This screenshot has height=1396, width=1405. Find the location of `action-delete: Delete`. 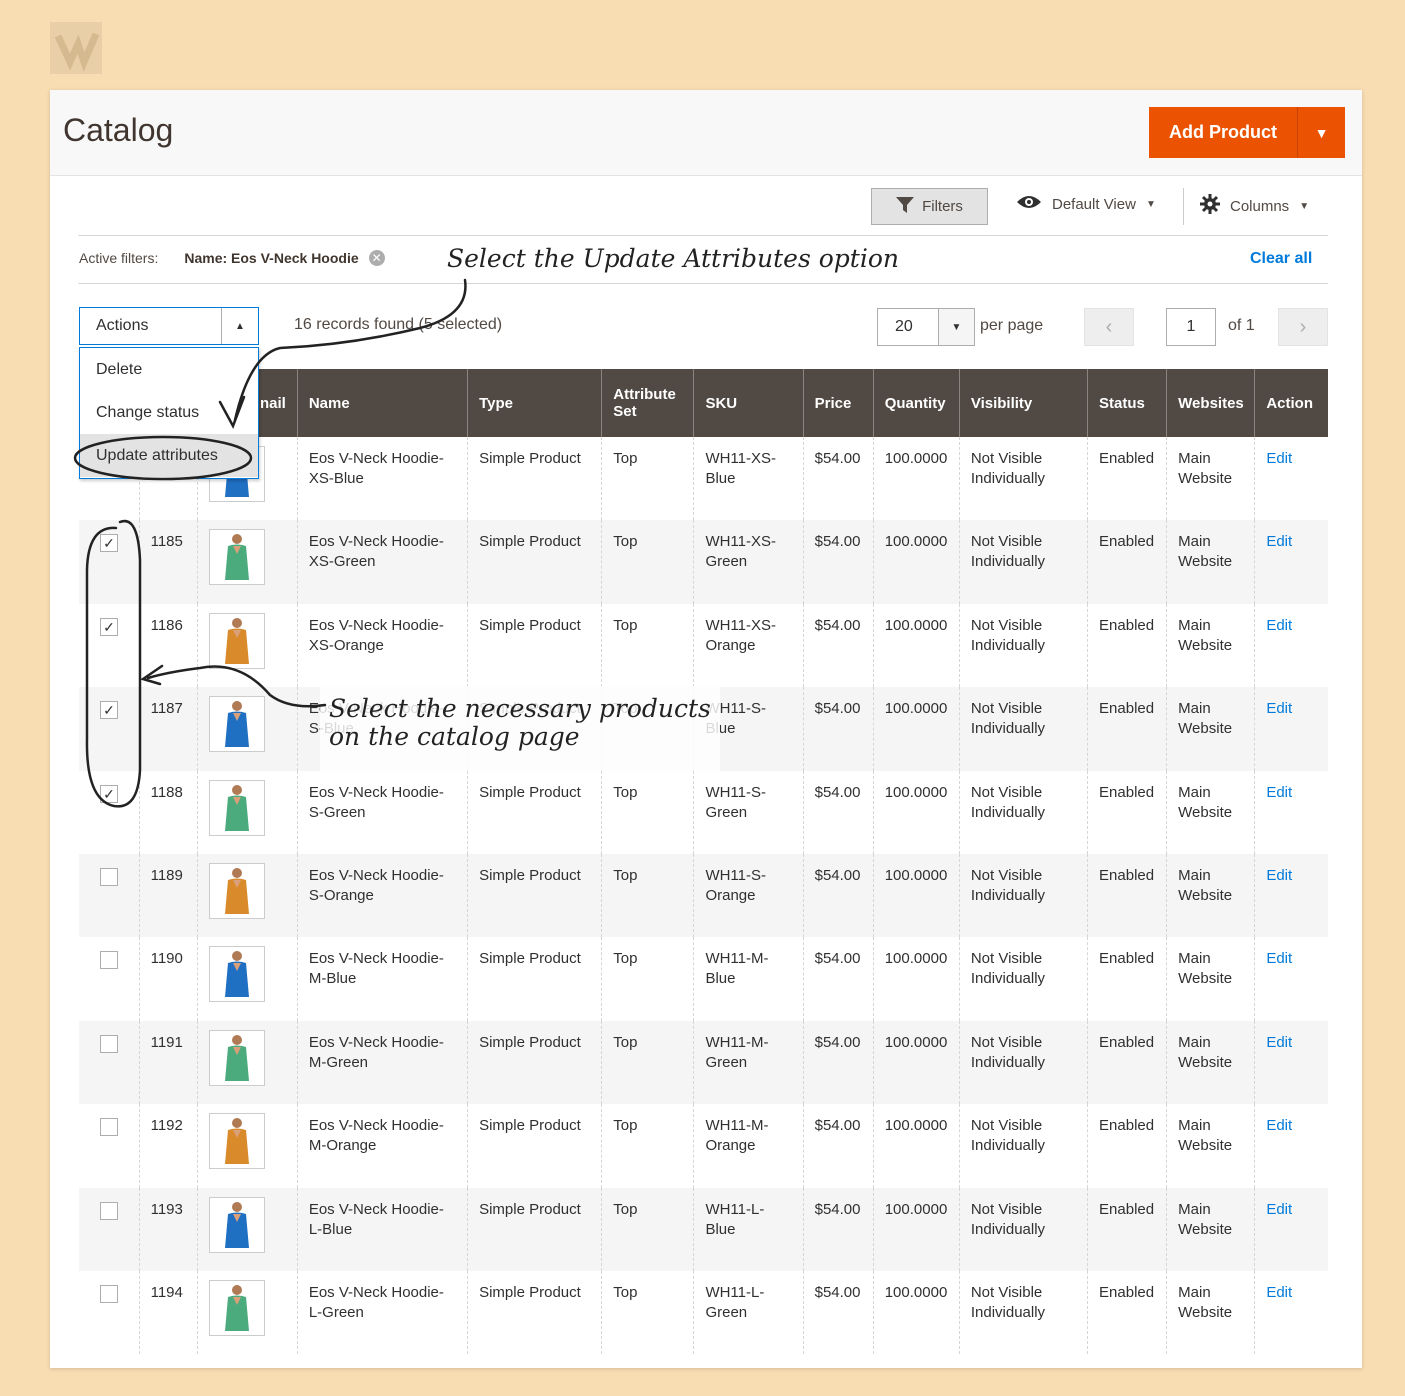

action-delete: Delete is located at coordinates (169, 369).